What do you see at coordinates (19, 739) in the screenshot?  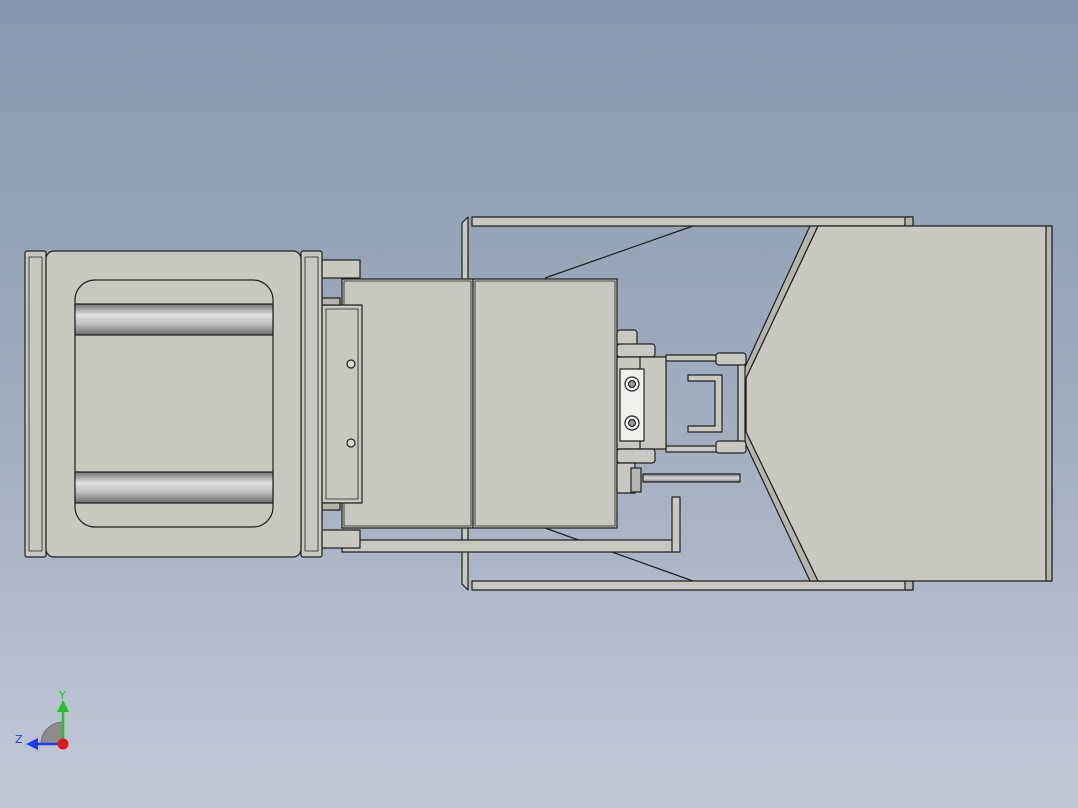 I see `z-axis-label: Z` at bounding box center [19, 739].